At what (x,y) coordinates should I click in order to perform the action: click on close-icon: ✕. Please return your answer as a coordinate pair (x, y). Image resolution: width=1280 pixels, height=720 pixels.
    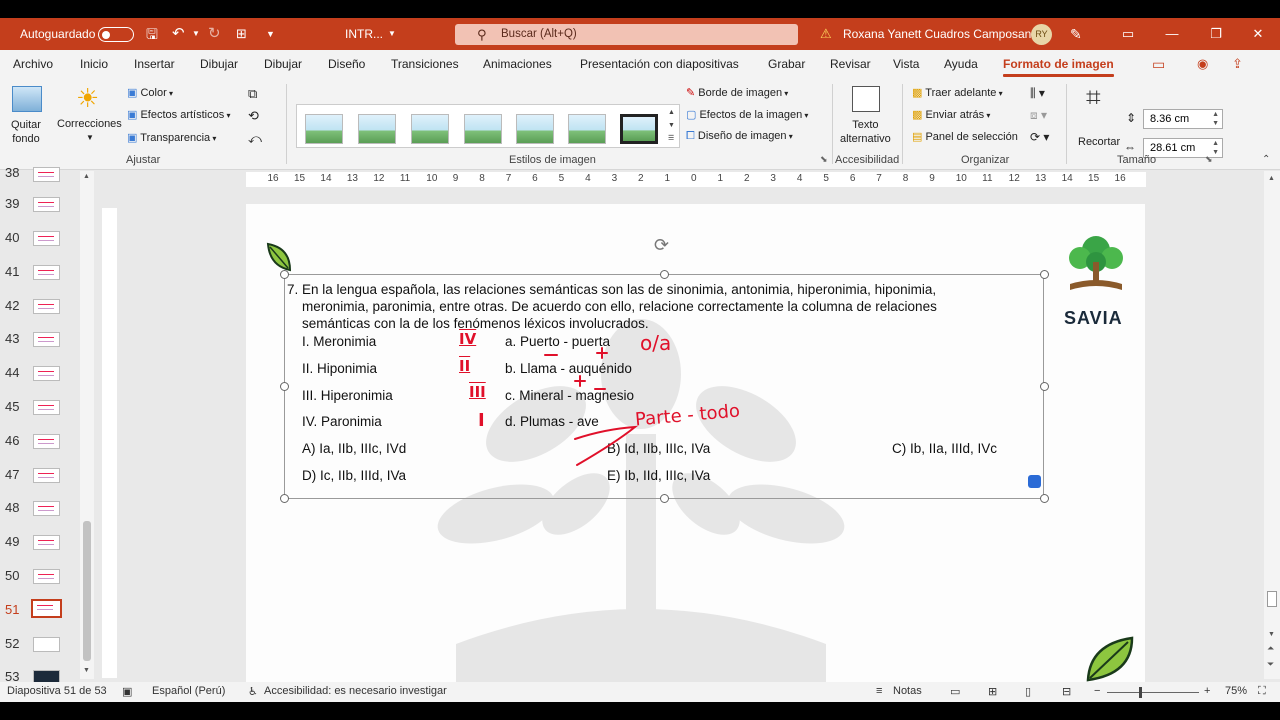
    Looking at the image, I should click on (1258, 34).